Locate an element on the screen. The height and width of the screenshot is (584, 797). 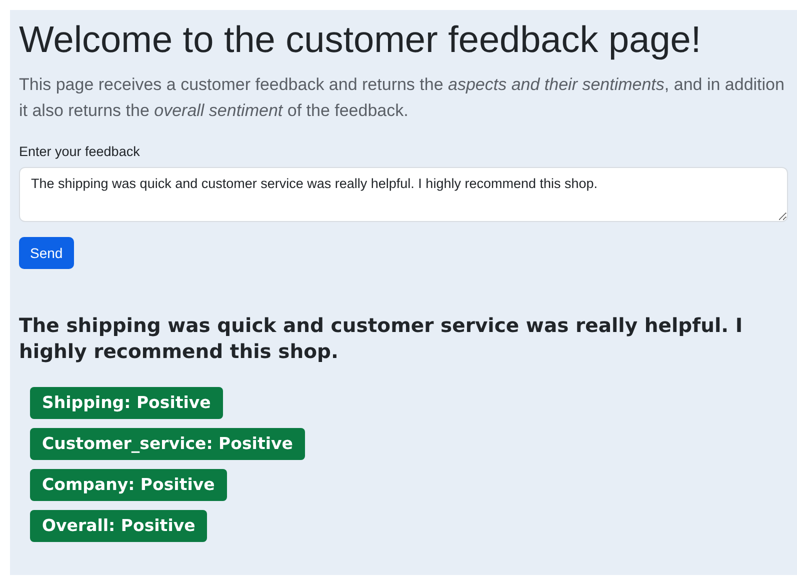
feedback-field: The shipping was quick and customer service was really helpful. I highly recommend this shop. is located at coordinates (403, 194).